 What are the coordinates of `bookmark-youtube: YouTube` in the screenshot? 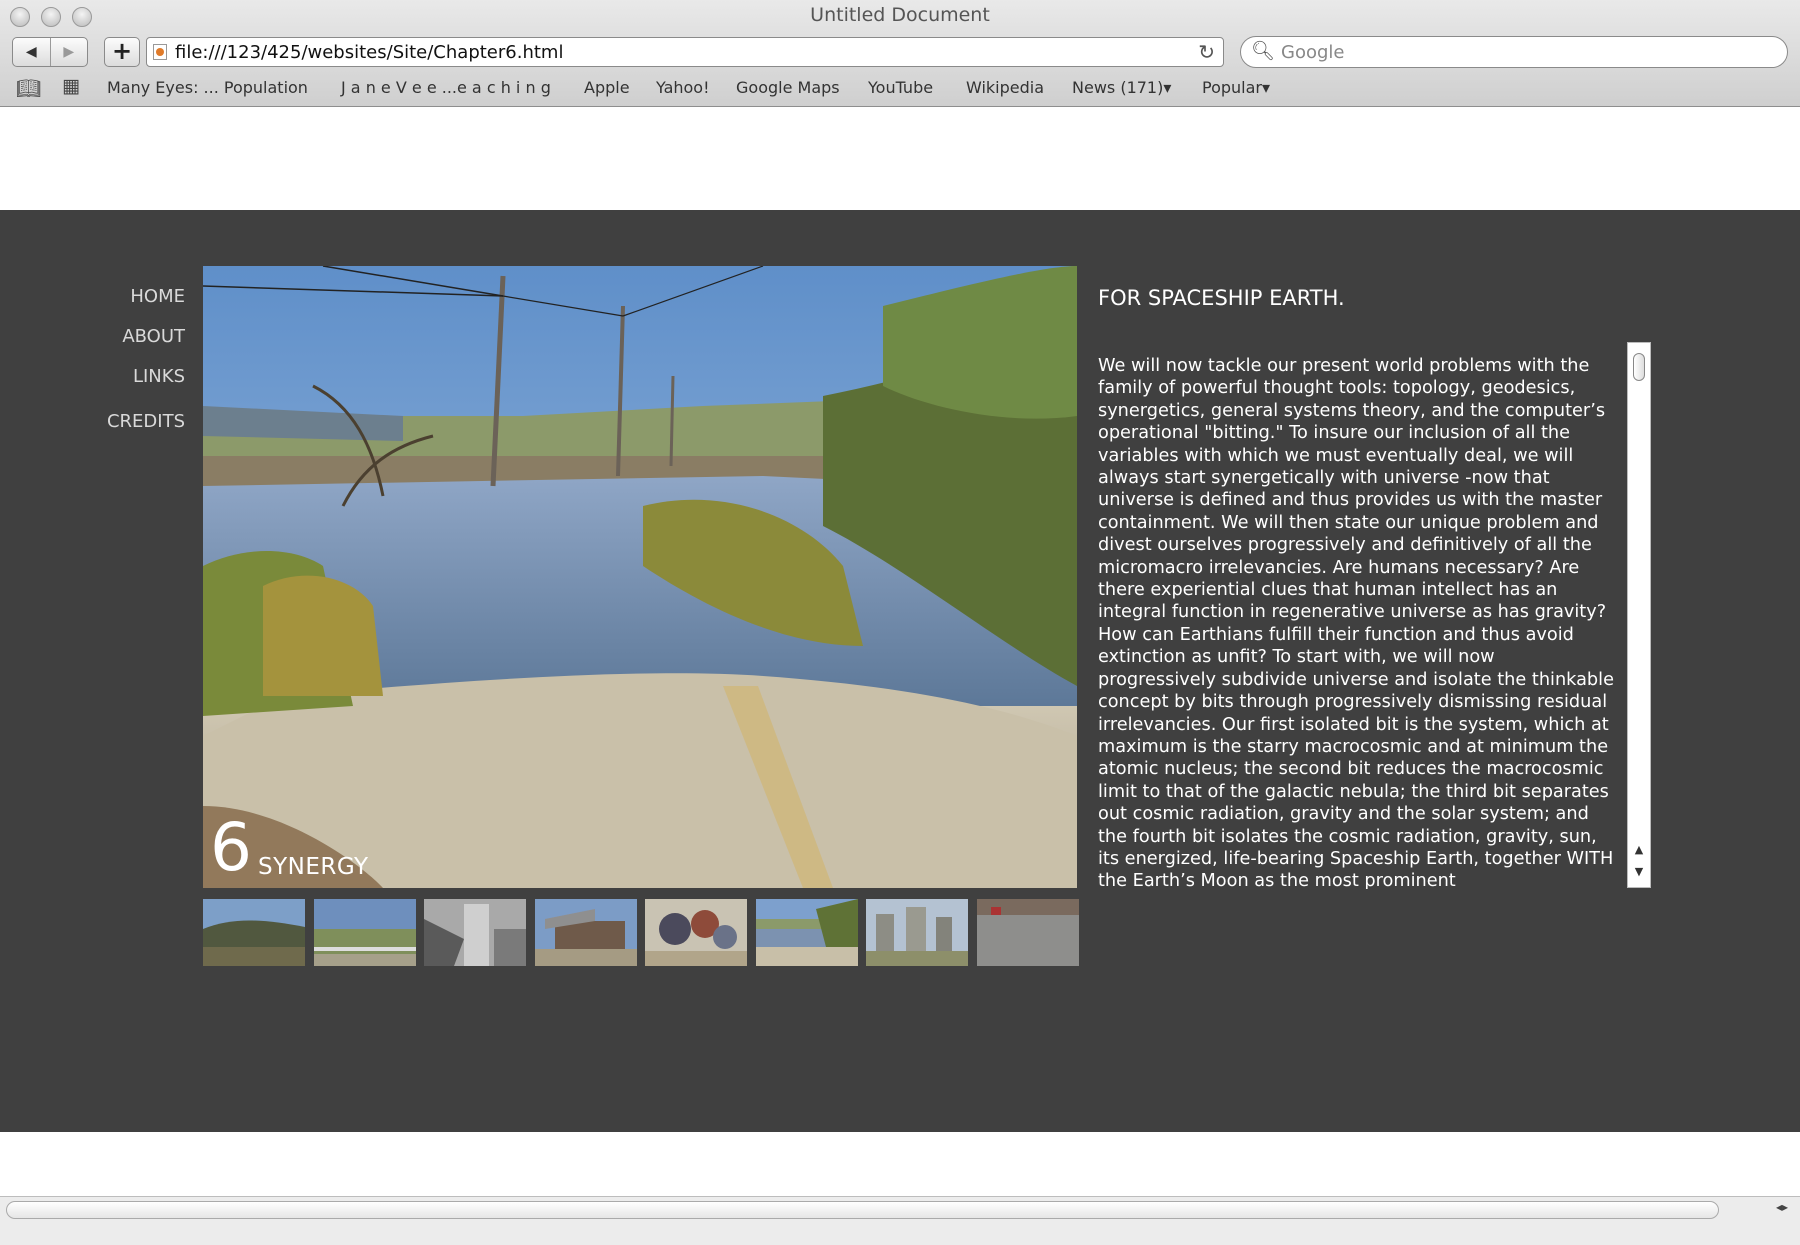 It's located at (900, 87).